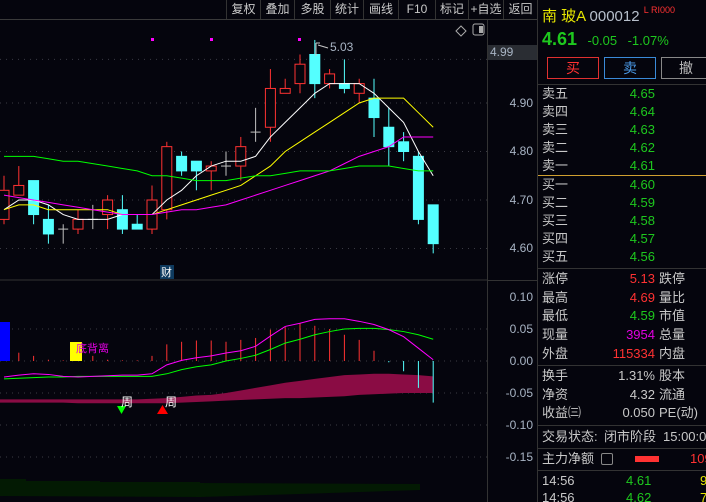 This screenshot has height=502, width=706. What do you see at coordinates (698, 458) in the screenshot?
I see `main-flow-value: 109` at bounding box center [698, 458].